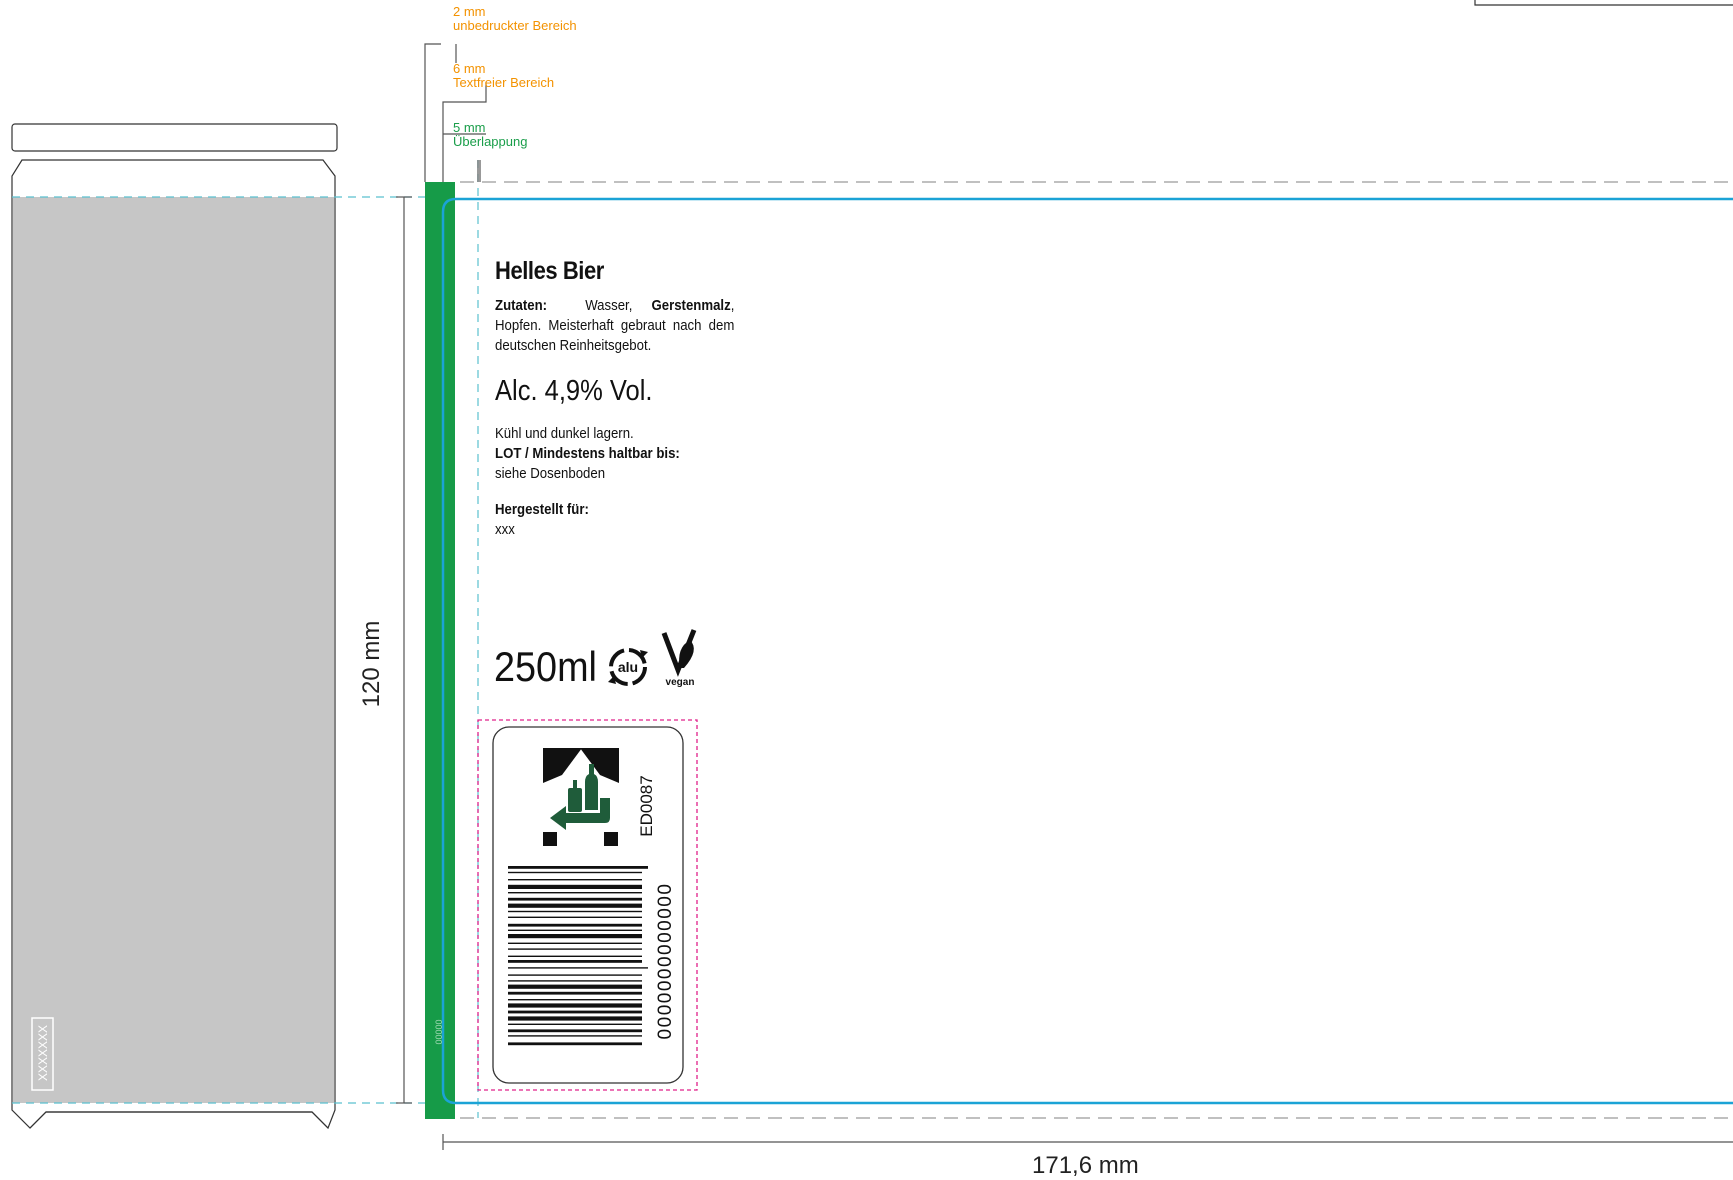  Describe the element at coordinates (432, 112) in the screenshot. I see `bracket-unprinted` at that location.